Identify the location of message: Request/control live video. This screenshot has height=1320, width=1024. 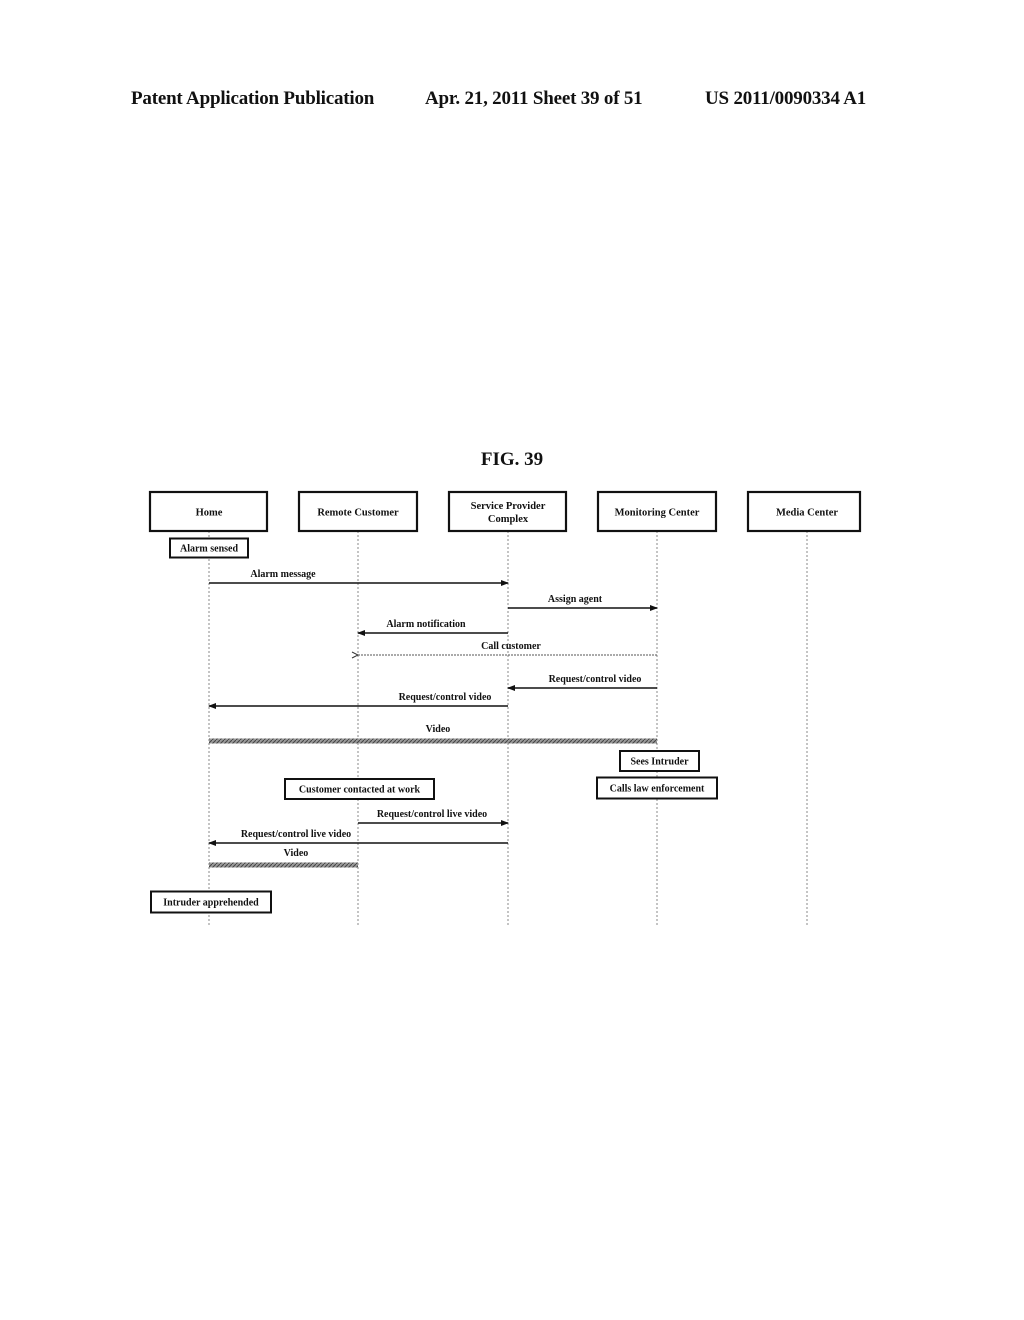
(433, 817).